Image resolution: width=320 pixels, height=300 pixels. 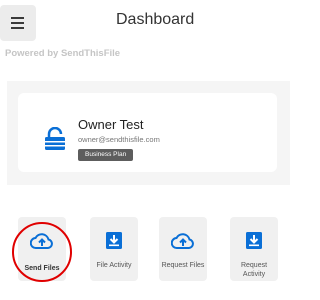 I want to click on powered-by-text: Powered by SendThisFile, so click(x=63, y=53).